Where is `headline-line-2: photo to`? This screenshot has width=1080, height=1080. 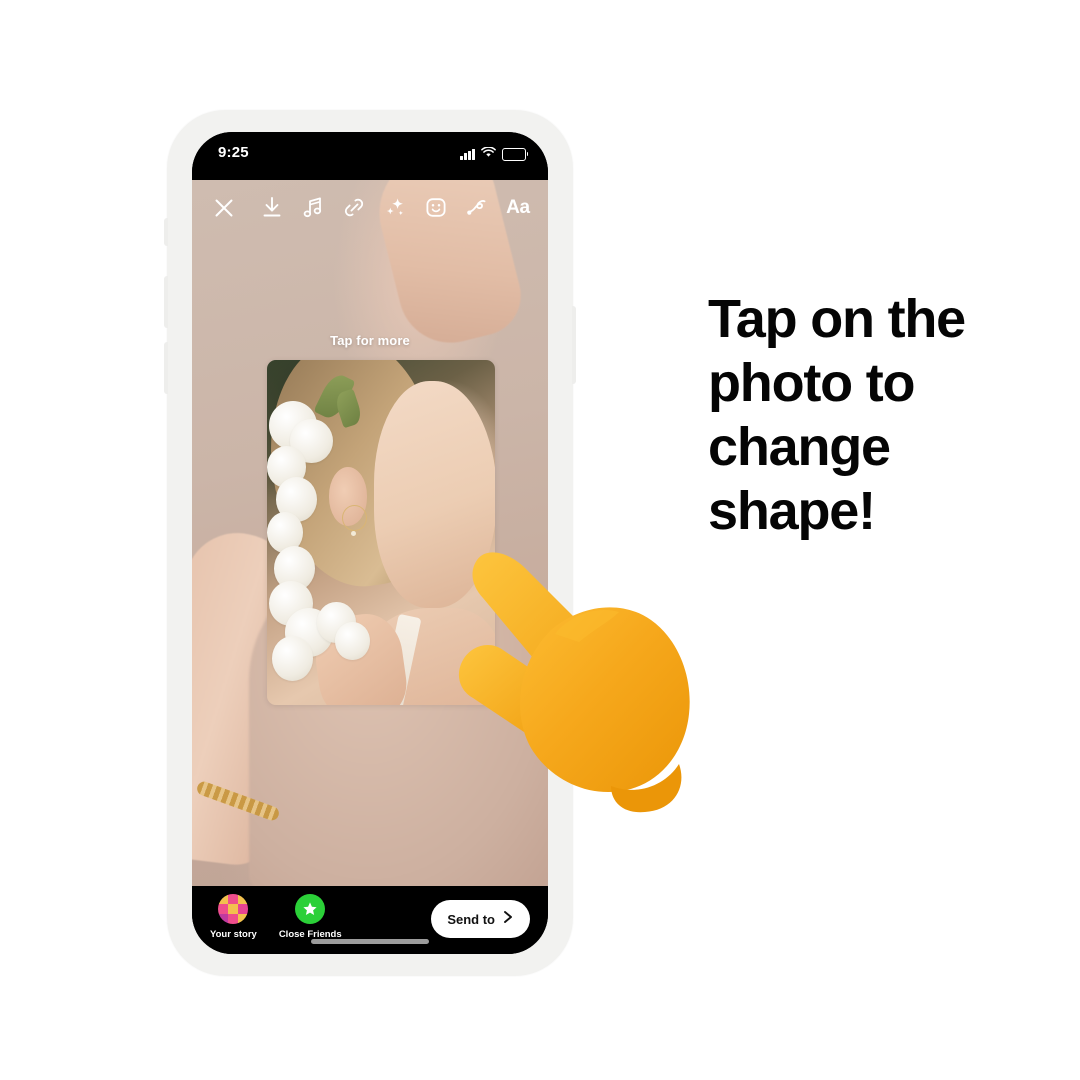 headline-line-2: photo to is located at coordinates (811, 383).